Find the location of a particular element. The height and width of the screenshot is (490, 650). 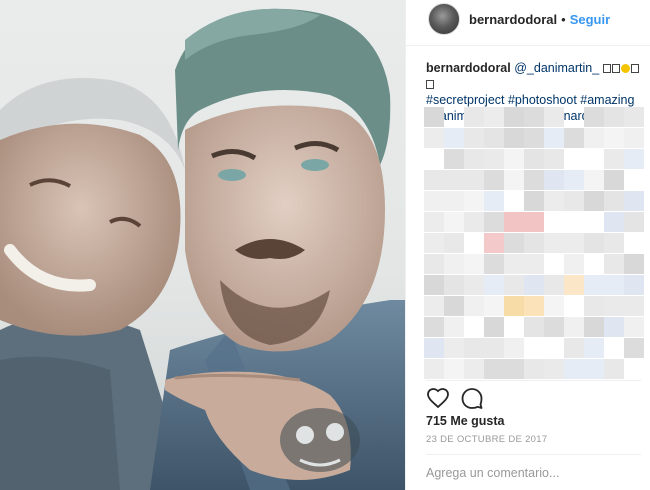

comment-input is located at coordinates (533, 473).